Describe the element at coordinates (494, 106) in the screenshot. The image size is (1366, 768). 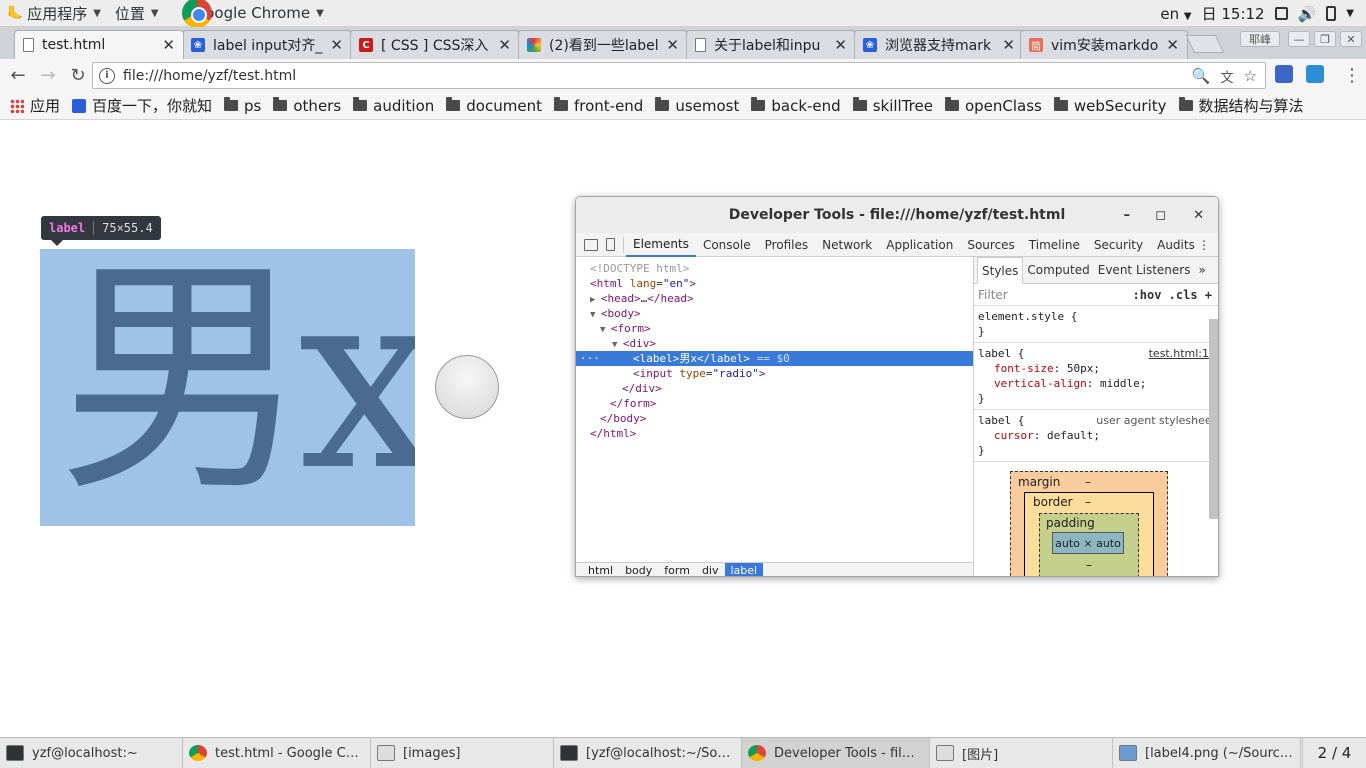
I see `bookmark-folder: document` at that location.